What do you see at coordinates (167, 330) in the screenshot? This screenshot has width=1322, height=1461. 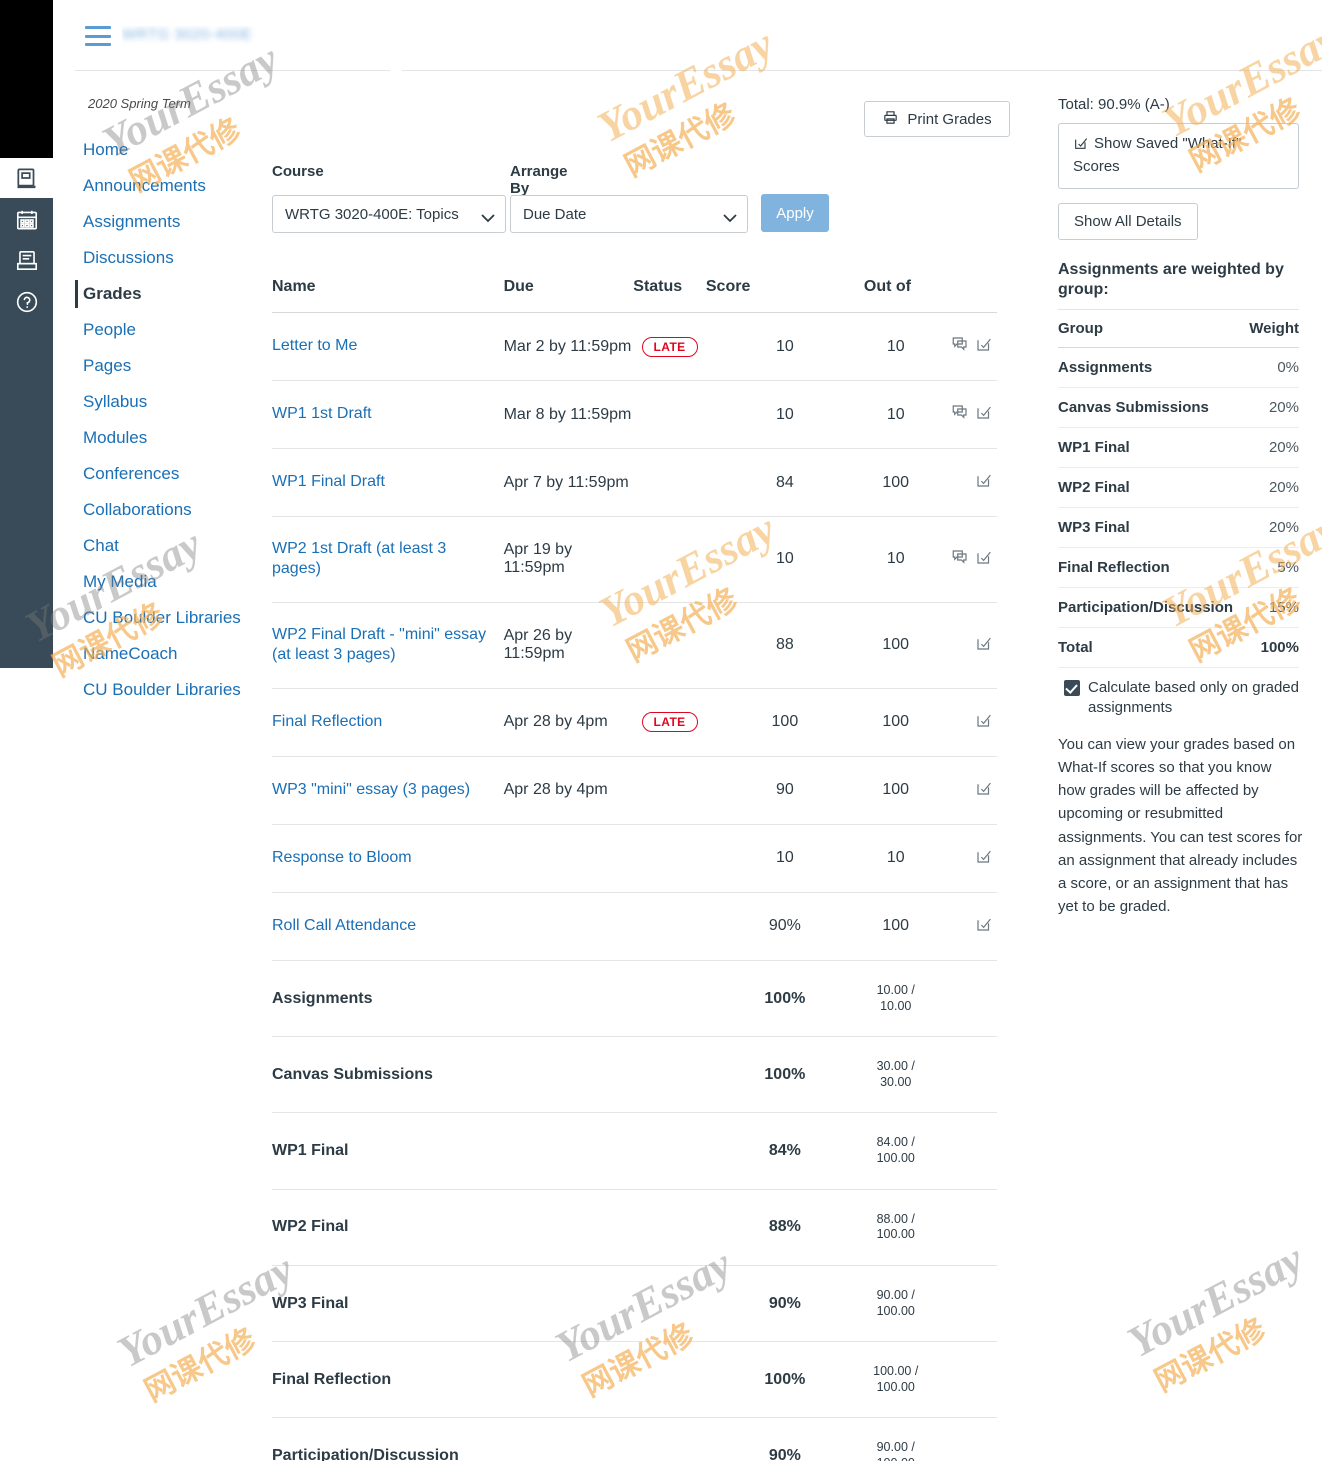 I see `sidebar-item-people: People` at bounding box center [167, 330].